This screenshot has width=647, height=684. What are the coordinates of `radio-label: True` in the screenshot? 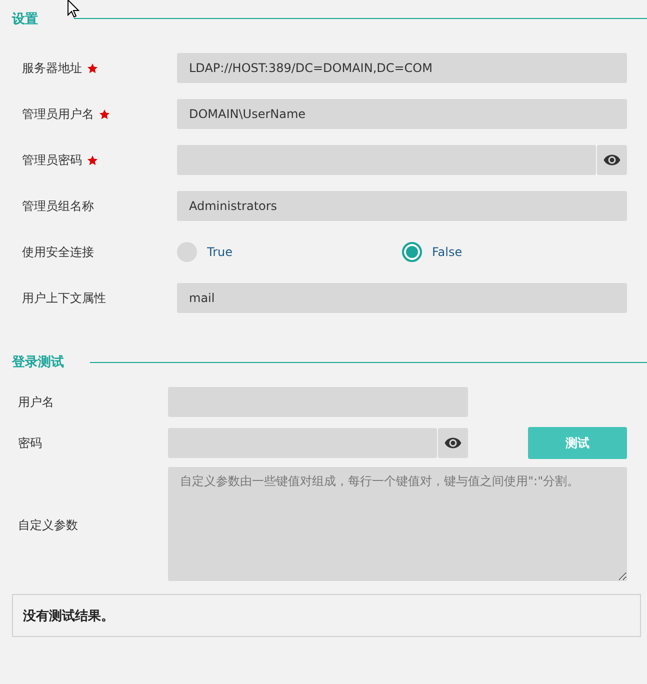 It's located at (219, 252).